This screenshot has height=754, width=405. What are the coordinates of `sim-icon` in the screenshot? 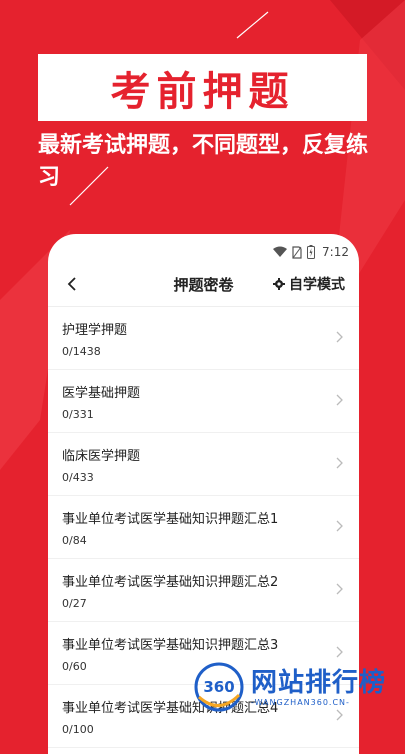 It's located at (297, 252).